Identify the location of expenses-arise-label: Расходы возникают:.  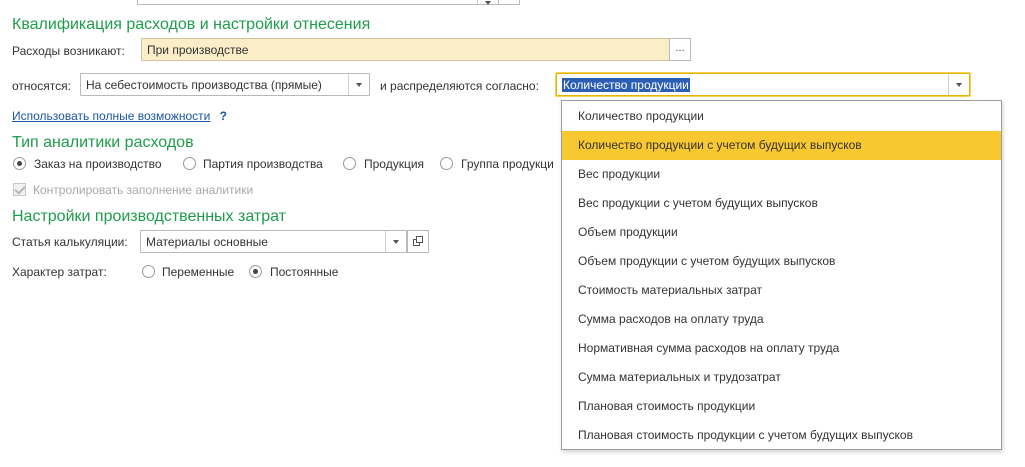
(68, 51).